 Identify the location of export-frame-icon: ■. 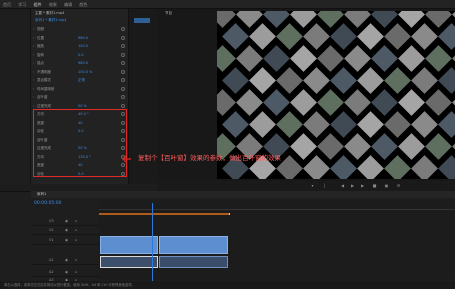
(374, 185).